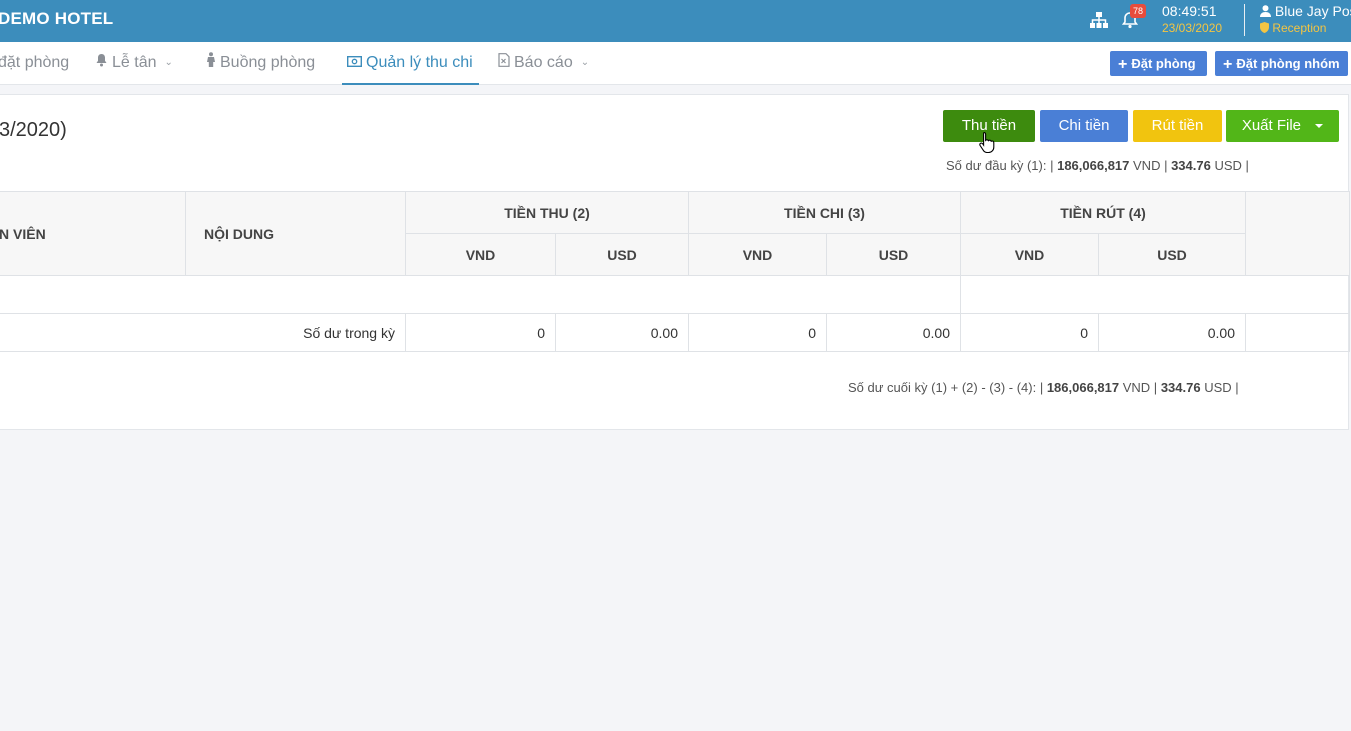  I want to click on caret-down-icon, so click(1319, 126).